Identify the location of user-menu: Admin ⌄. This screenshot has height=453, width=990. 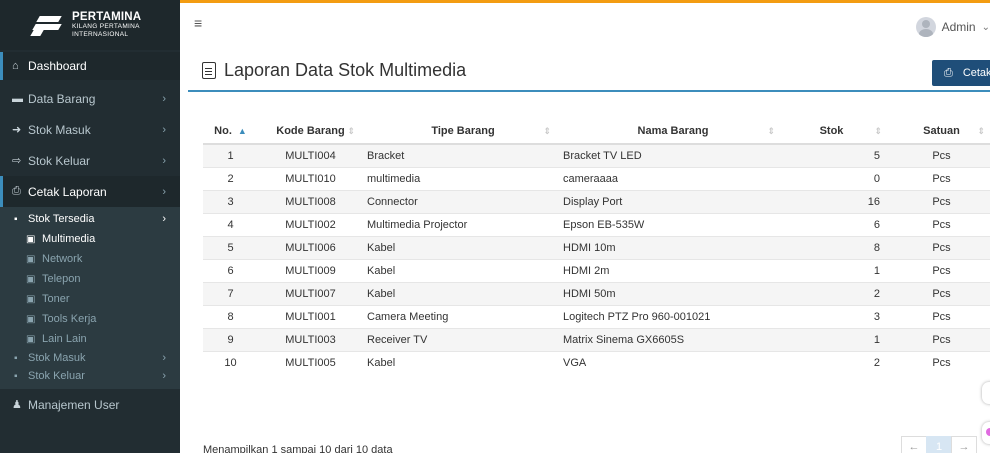
(952, 27).